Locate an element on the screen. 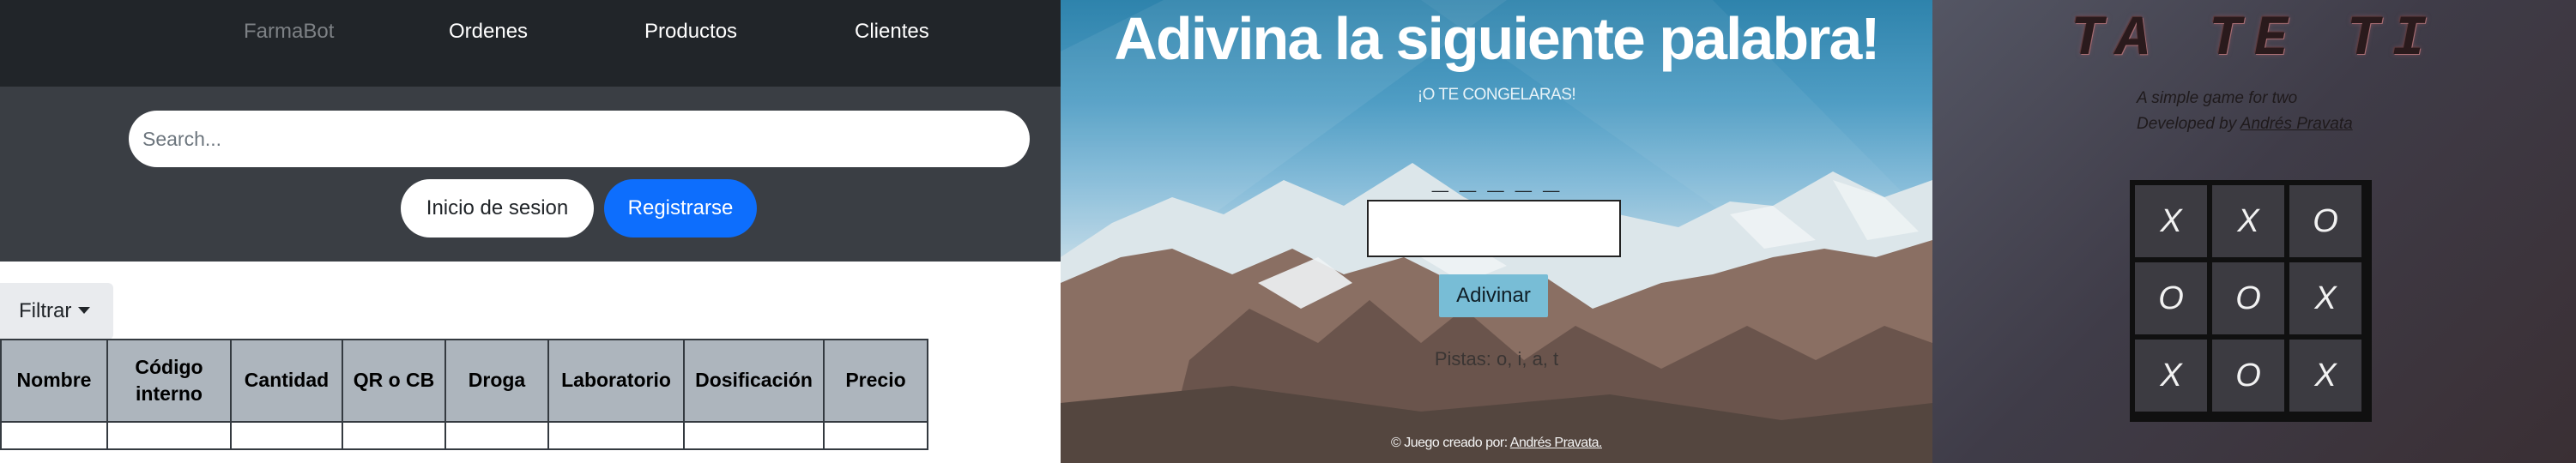  game-title: Adivina la siguiente palabra! is located at coordinates (1497, 38).